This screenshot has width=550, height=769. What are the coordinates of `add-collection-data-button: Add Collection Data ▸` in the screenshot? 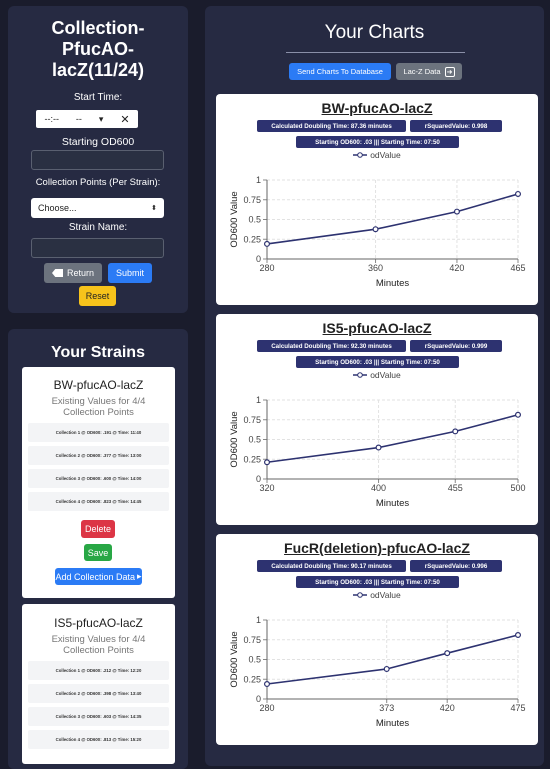 It's located at (98, 576).